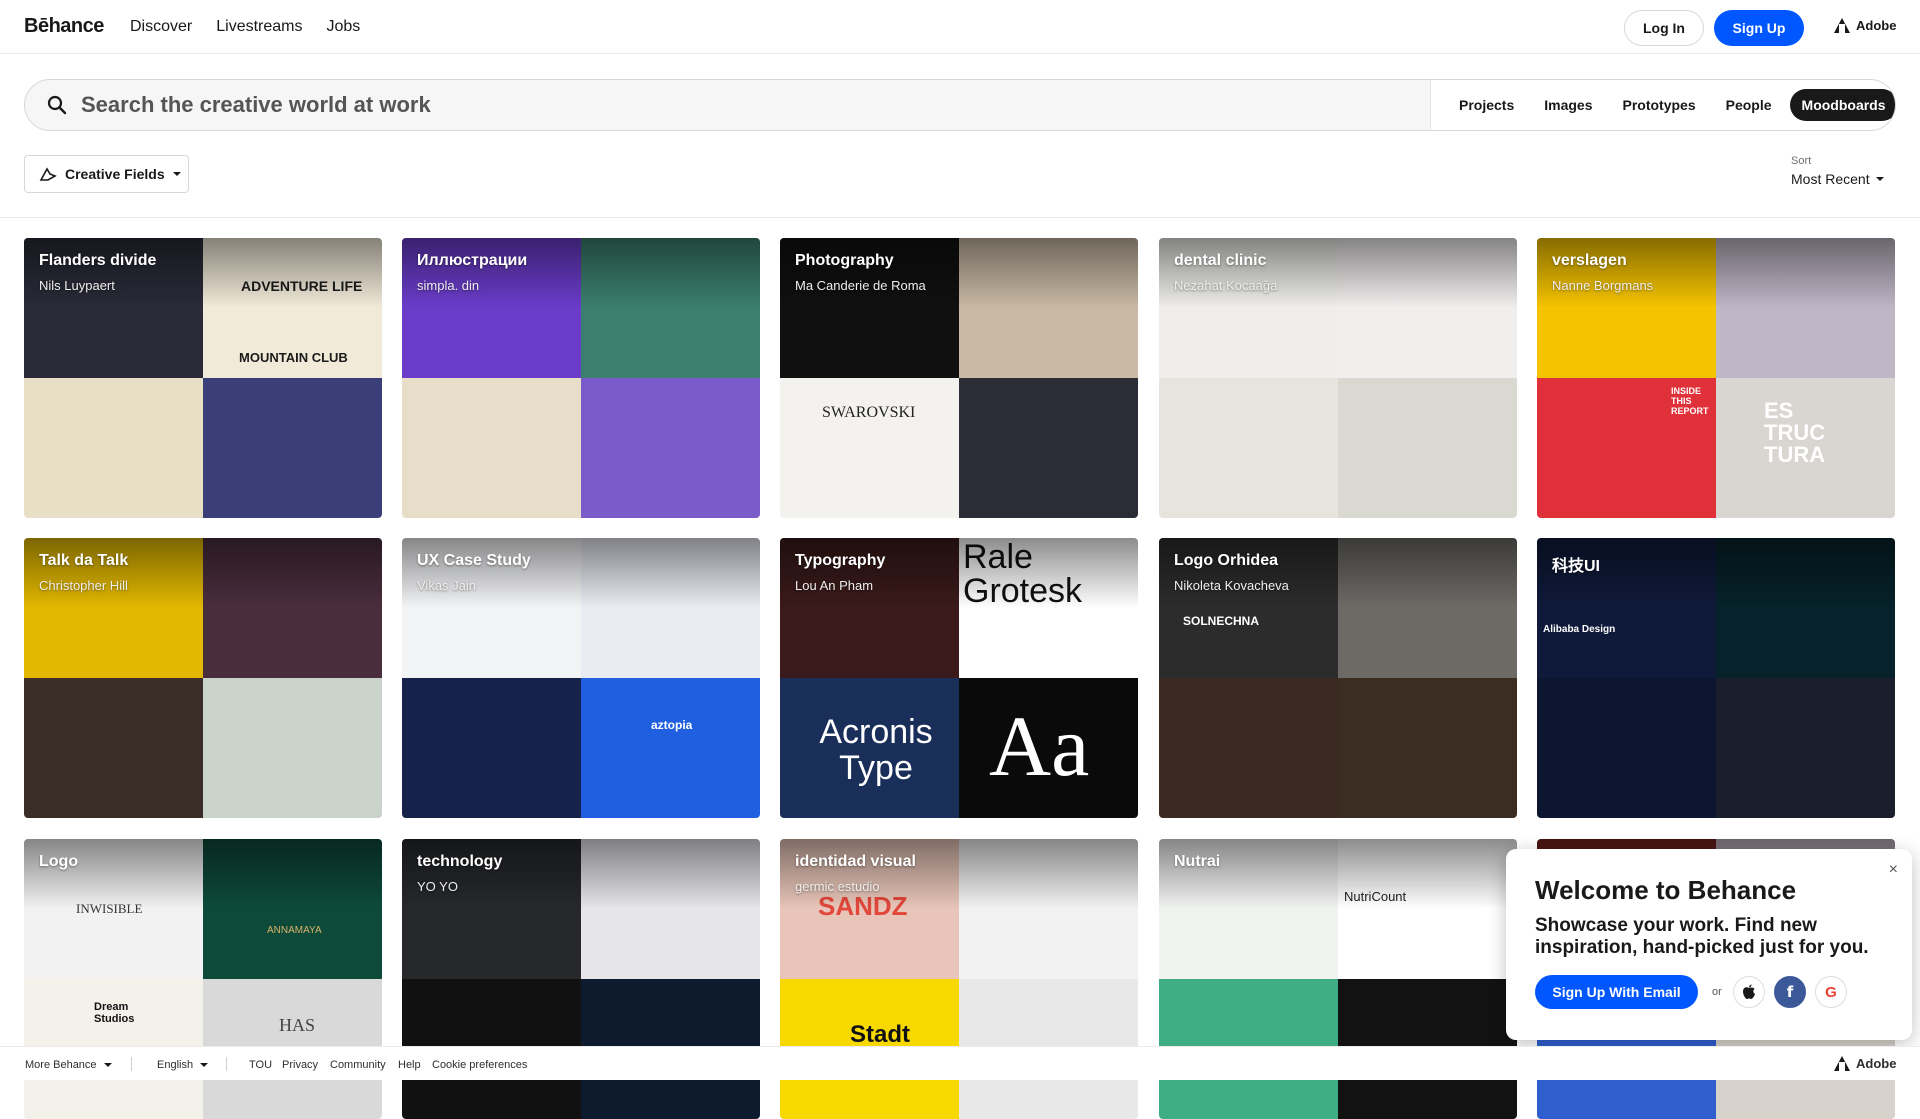 The width and height of the screenshot is (1920, 1119). Describe the element at coordinates (343, 27) in the screenshot. I see `nav-link-jobs: Jobs` at that location.